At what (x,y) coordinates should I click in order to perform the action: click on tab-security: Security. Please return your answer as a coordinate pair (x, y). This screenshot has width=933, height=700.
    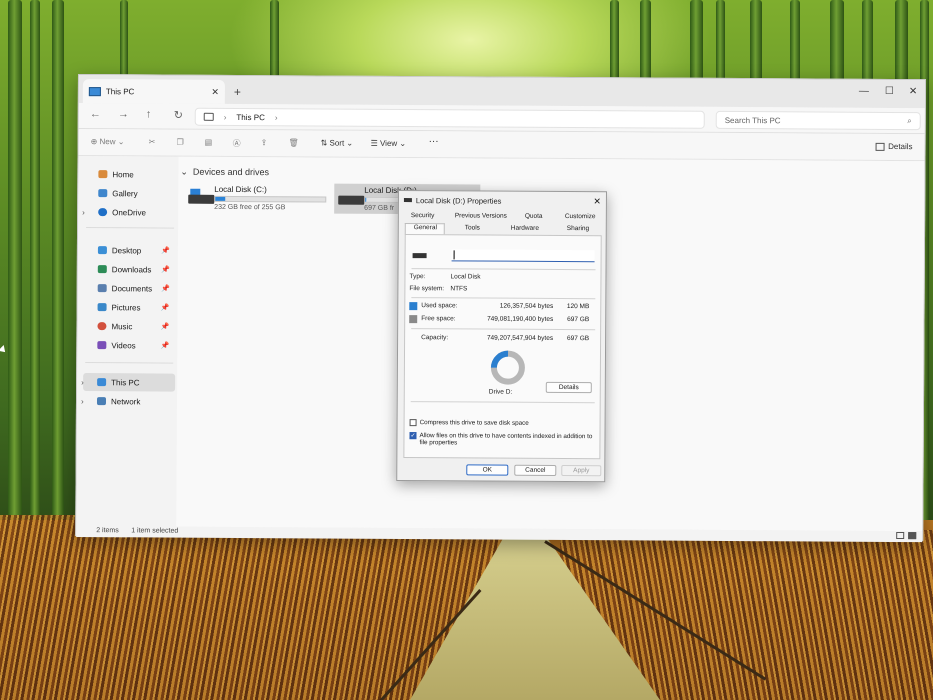
    Looking at the image, I should click on (423, 215).